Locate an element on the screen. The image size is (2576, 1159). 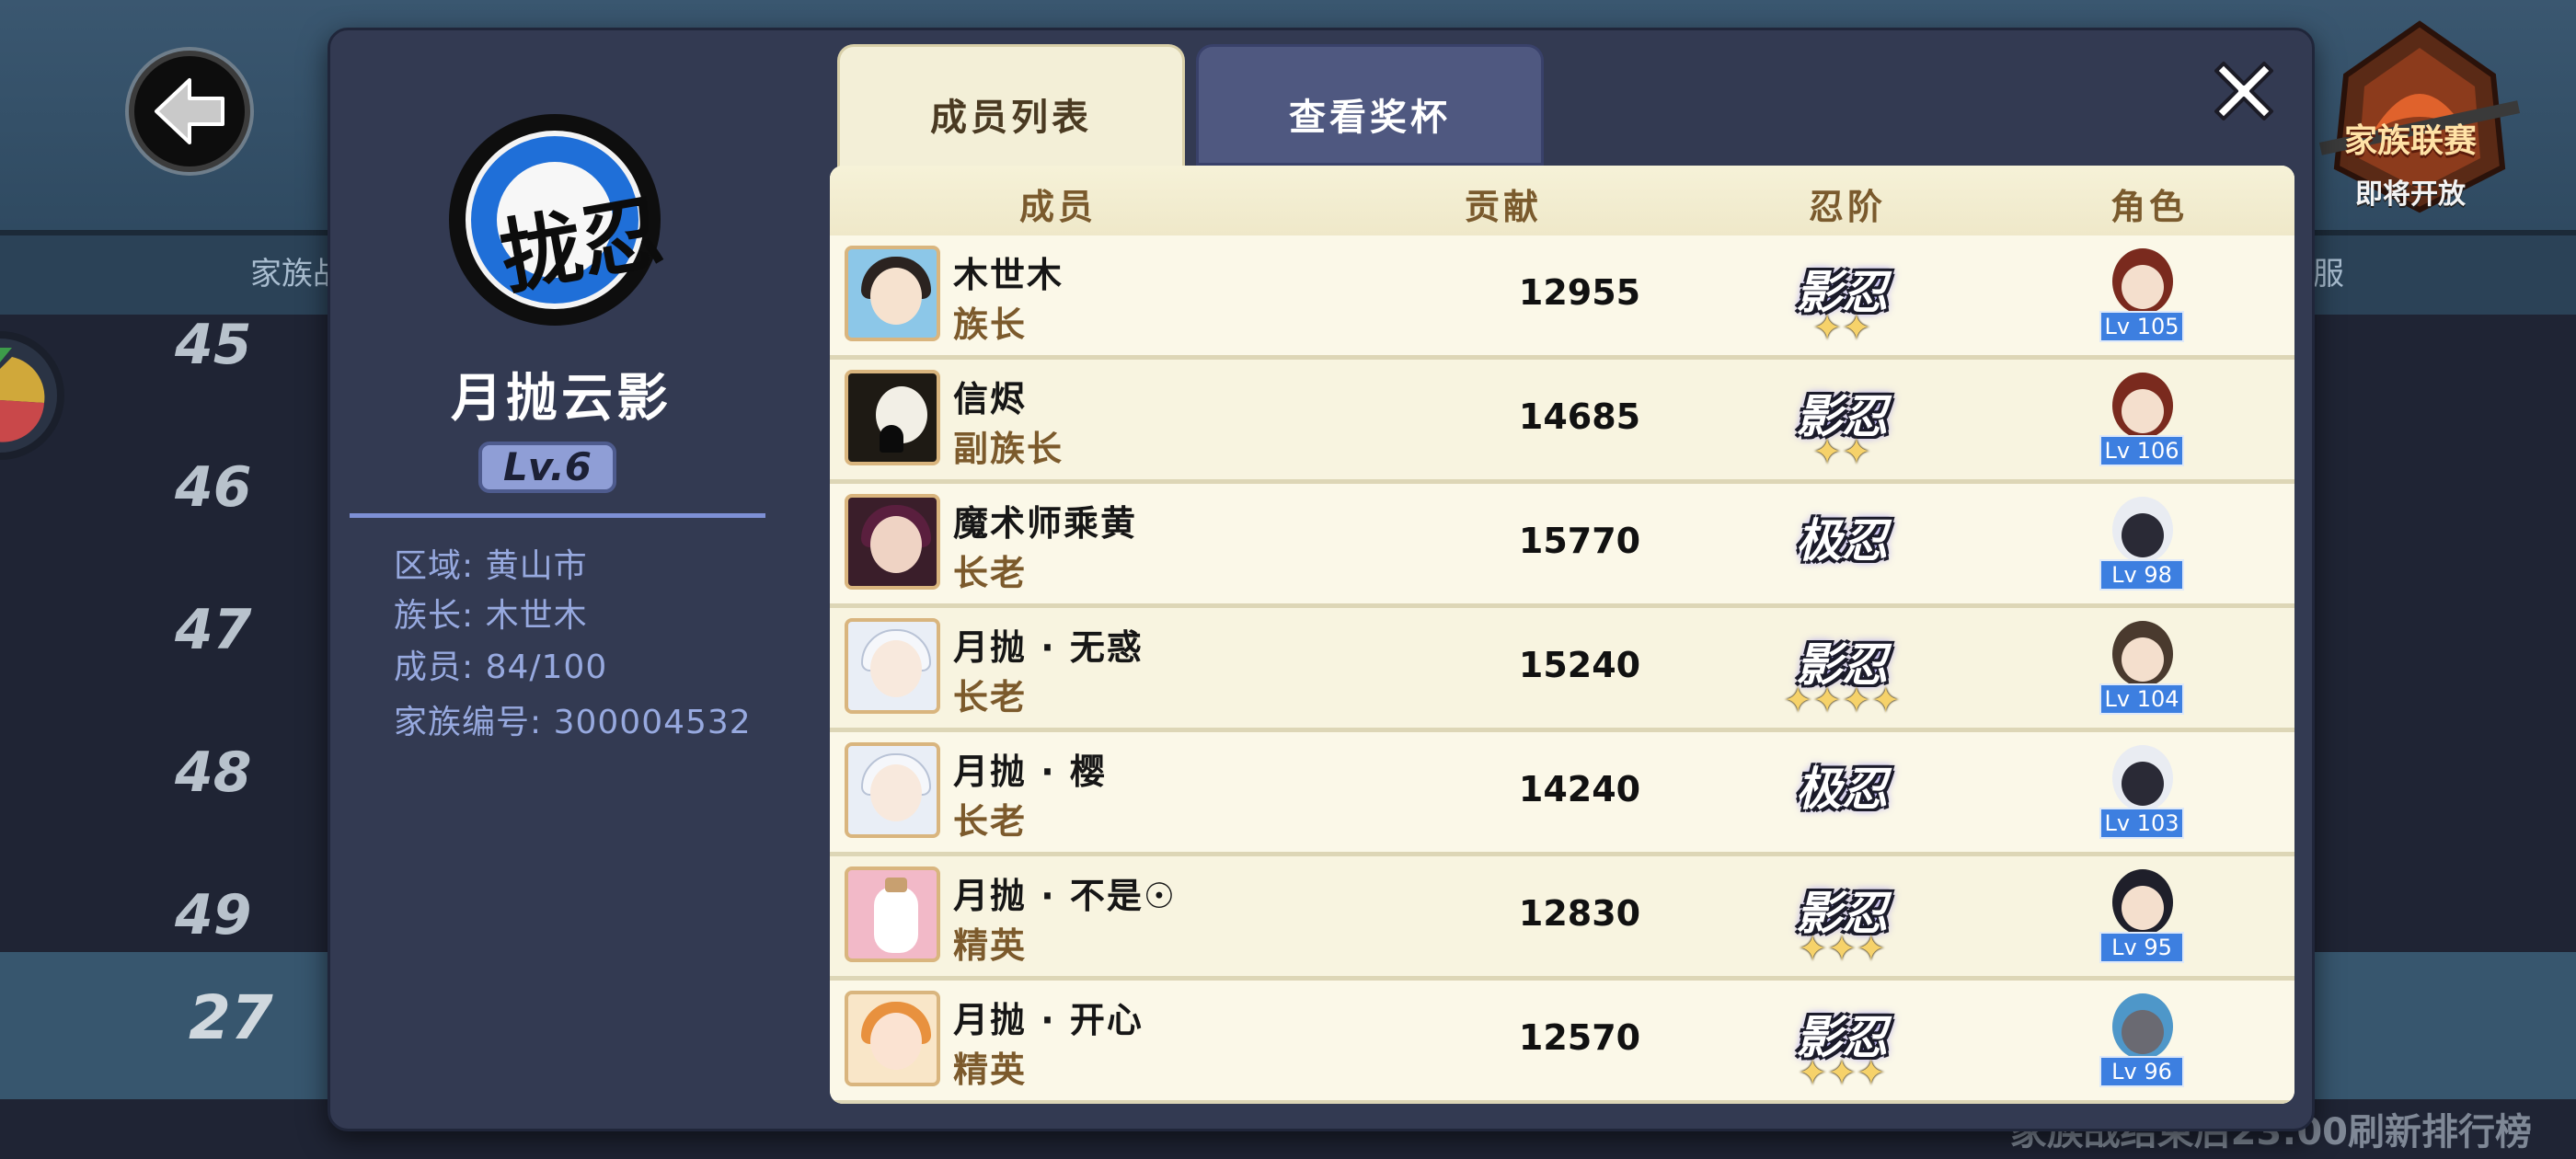
side-menu-wheel is located at coordinates (32, 395).